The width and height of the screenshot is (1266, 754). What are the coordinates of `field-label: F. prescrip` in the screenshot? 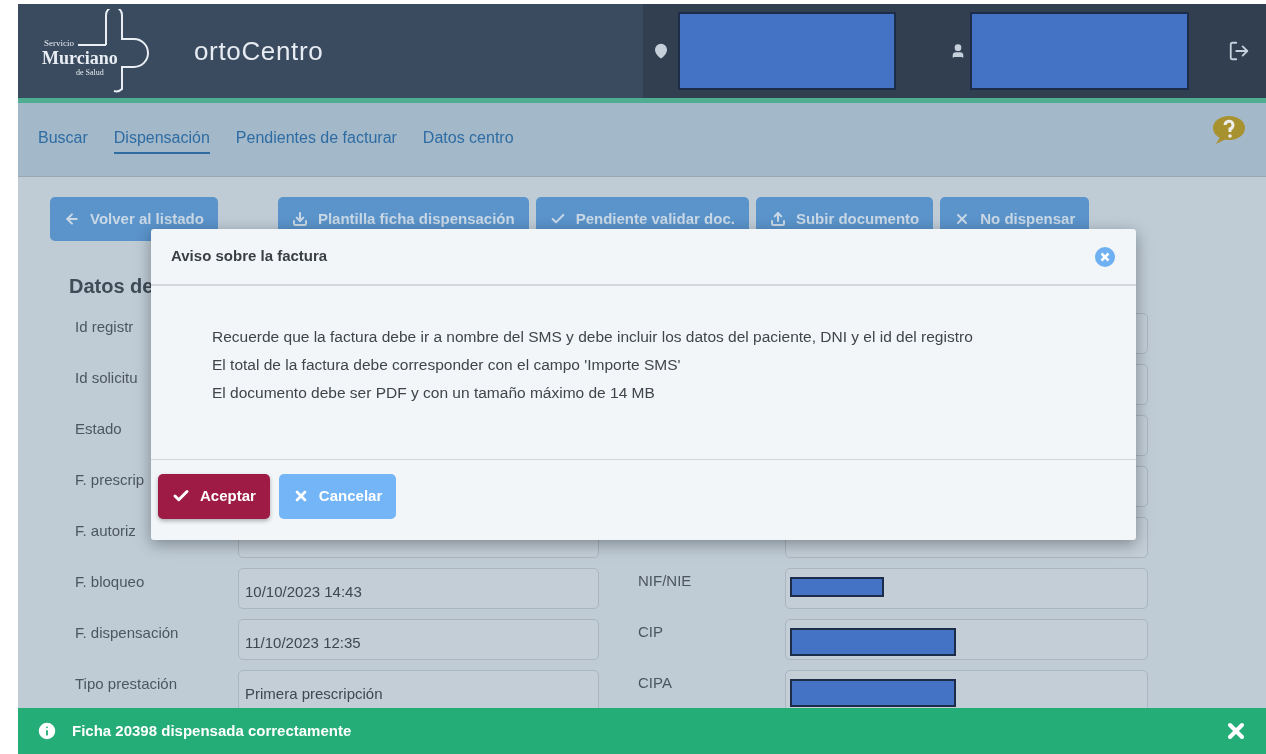 It's located at (110, 479).